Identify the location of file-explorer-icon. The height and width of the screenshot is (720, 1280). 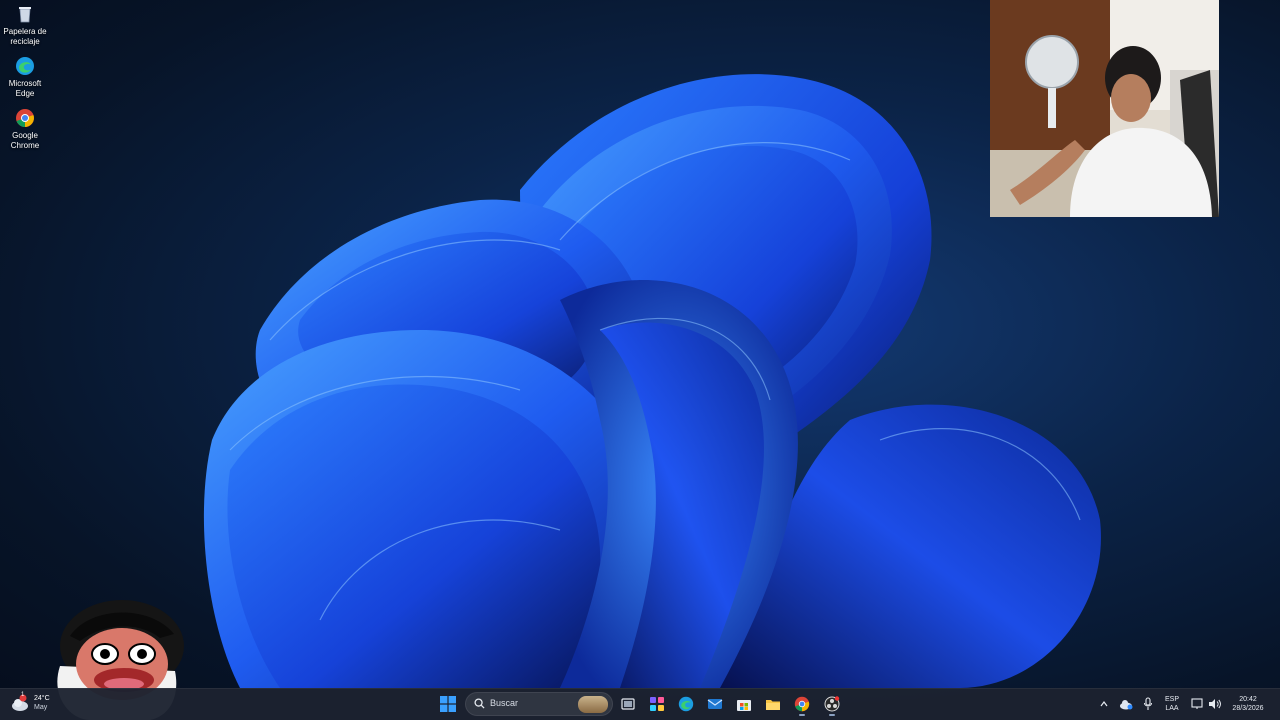
(773, 705).